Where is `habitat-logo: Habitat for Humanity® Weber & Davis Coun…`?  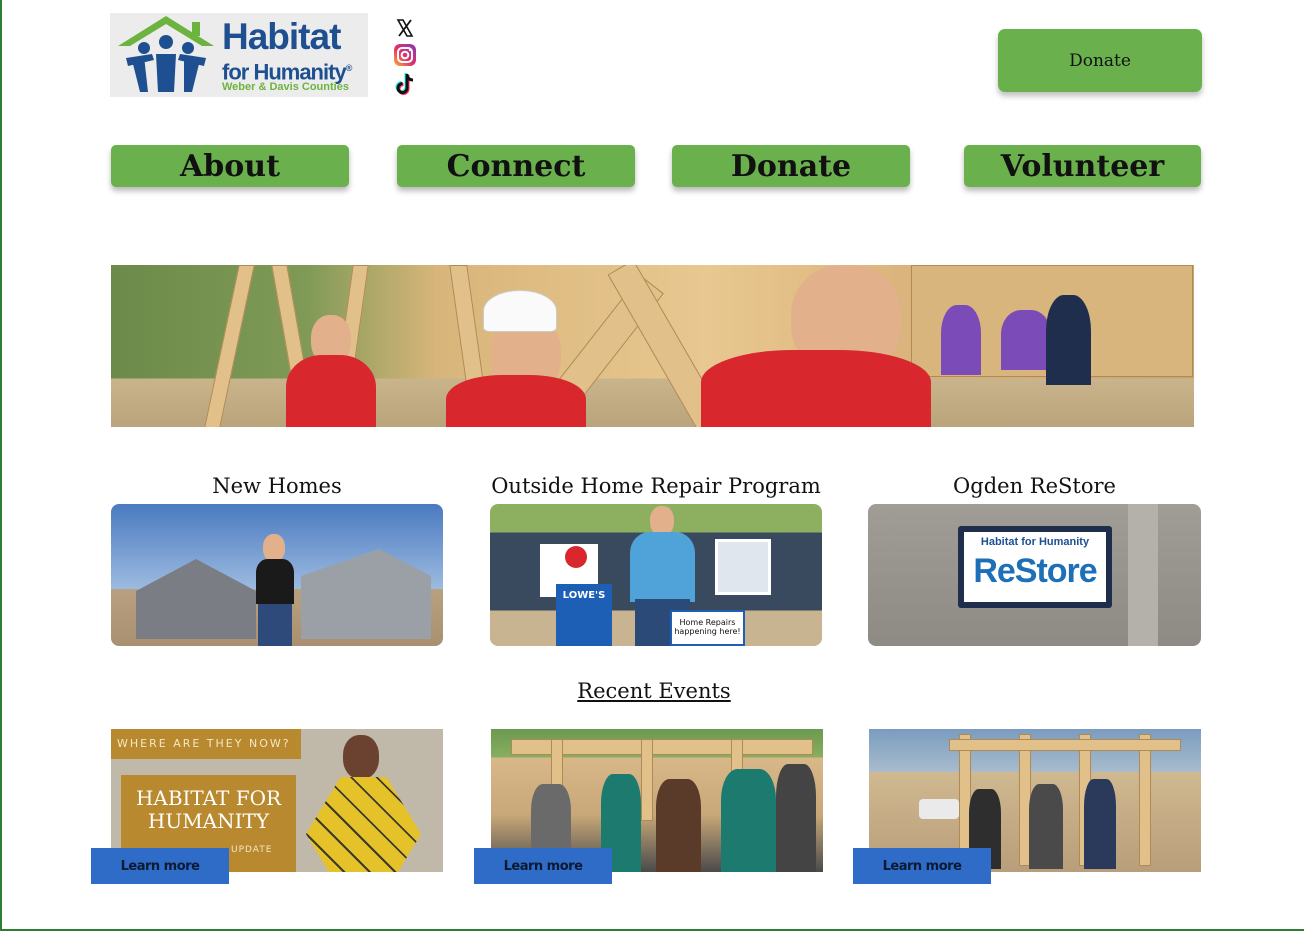
habitat-logo: Habitat for Humanity® Weber & Davis Coun… is located at coordinates (239, 55).